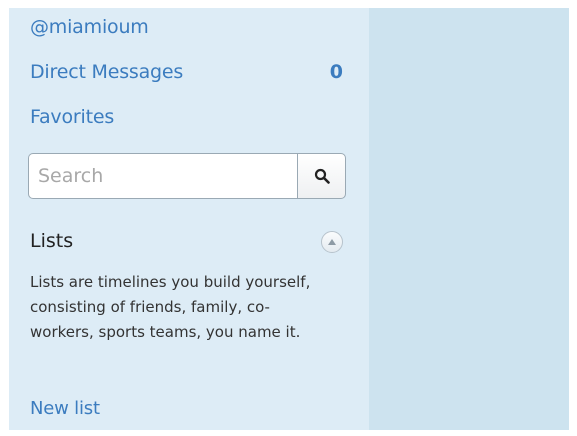  Describe the element at coordinates (72, 117) in the screenshot. I see `favorites-link: Favorites` at that location.